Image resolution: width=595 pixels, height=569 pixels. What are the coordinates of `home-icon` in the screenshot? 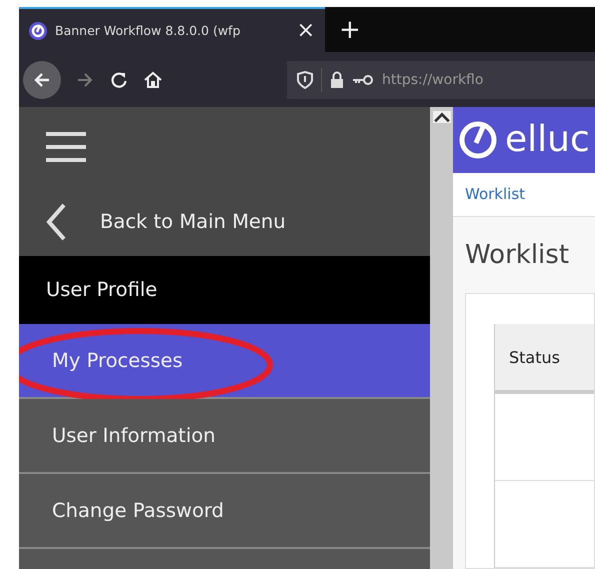 It's located at (153, 80).